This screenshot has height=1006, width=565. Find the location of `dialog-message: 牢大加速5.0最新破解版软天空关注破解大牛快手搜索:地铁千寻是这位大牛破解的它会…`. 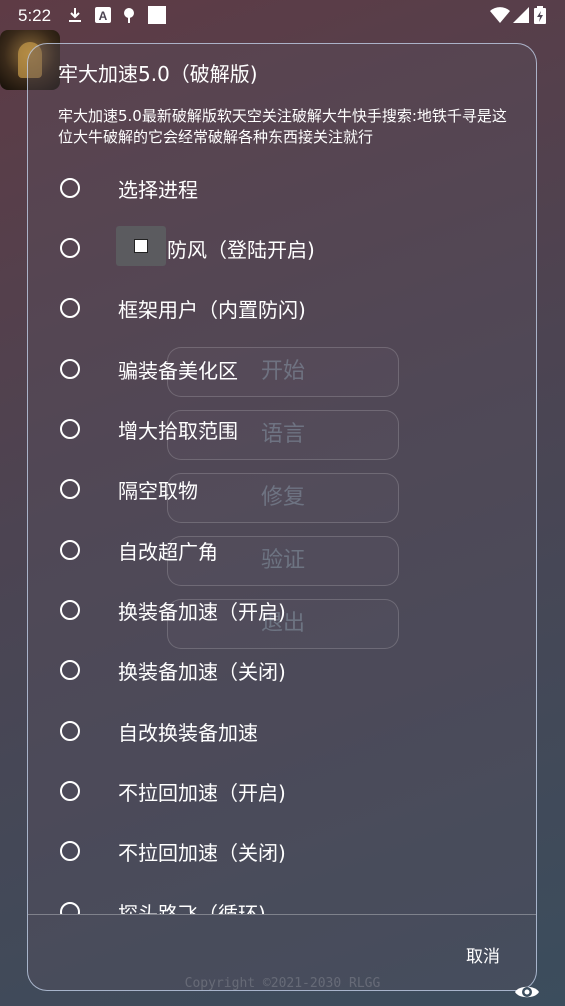

dialog-message: 牢大加速5.0最新破解版软天空关注破解大牛快手搜索:地铁千寻是这位大牛破解的它会… is located at coordinates (282, 126).